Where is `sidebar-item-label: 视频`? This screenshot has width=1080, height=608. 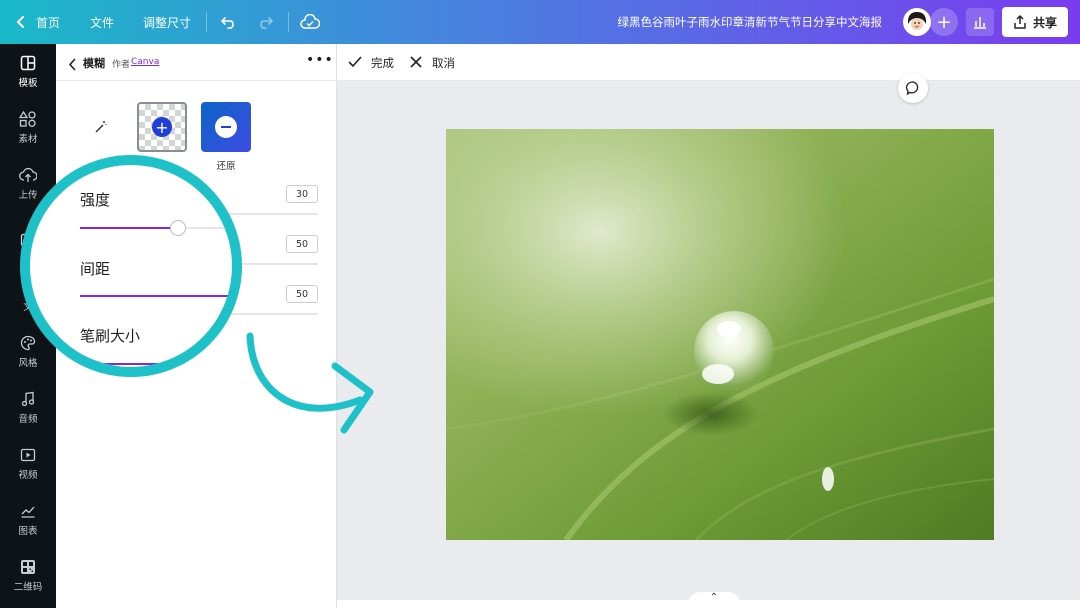
sidebar-item-label: 视频 is located at coordinates (28, 475).